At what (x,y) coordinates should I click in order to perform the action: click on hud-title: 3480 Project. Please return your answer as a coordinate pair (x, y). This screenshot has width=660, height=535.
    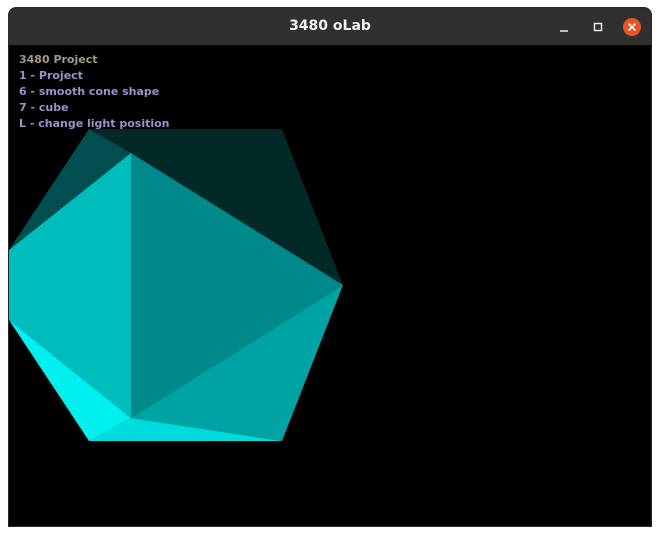
    Looking at the image, I should click on (58, 59).